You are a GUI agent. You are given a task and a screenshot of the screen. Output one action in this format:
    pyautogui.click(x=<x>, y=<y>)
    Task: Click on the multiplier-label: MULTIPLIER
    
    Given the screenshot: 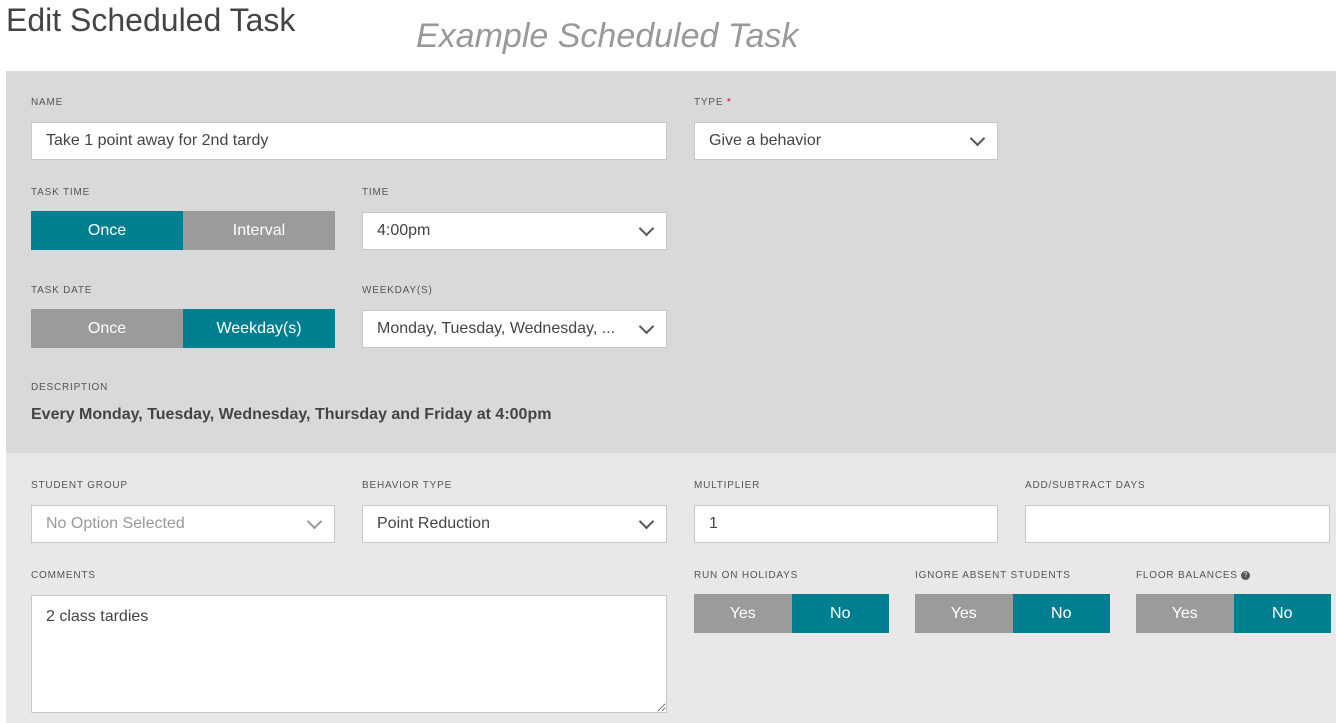 What is the action you would take?
    pyautogui.click(x=727, y=485)
    